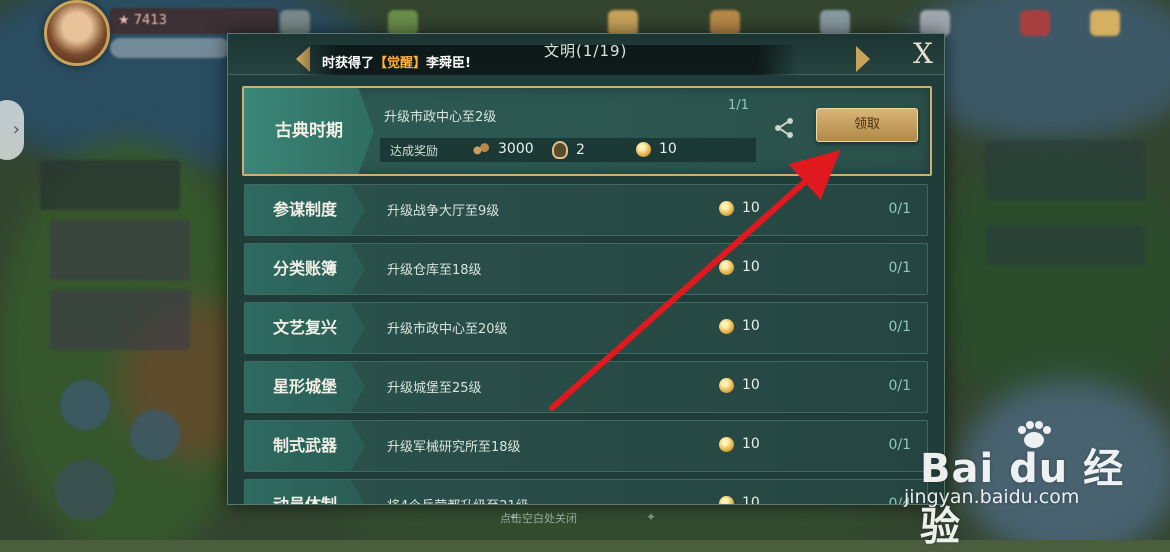 The height and width of the screenshot is (552, 1170). Describe the element at coordinates (784, 128) in the screenshot. I see `share-icon` at that location.